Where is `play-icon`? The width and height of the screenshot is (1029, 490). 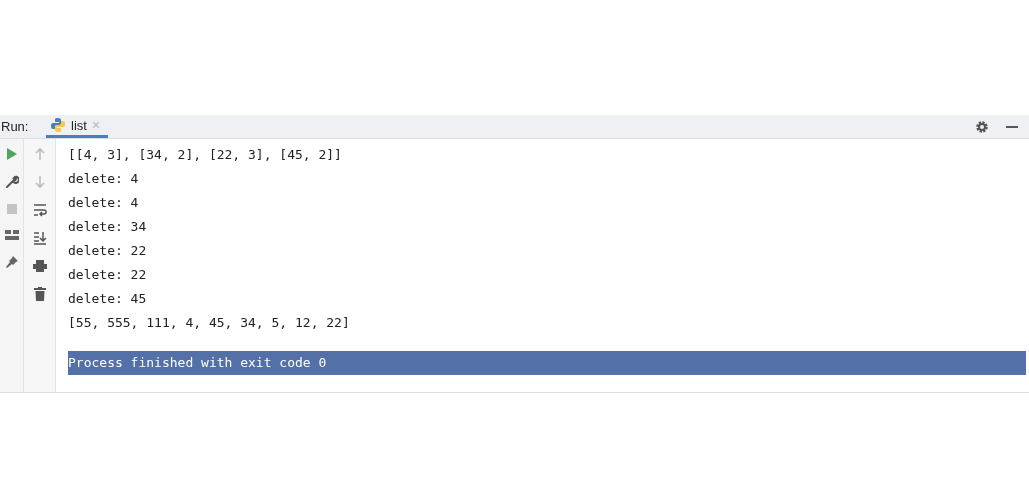
play-icon is located at coordinates (11, 154).